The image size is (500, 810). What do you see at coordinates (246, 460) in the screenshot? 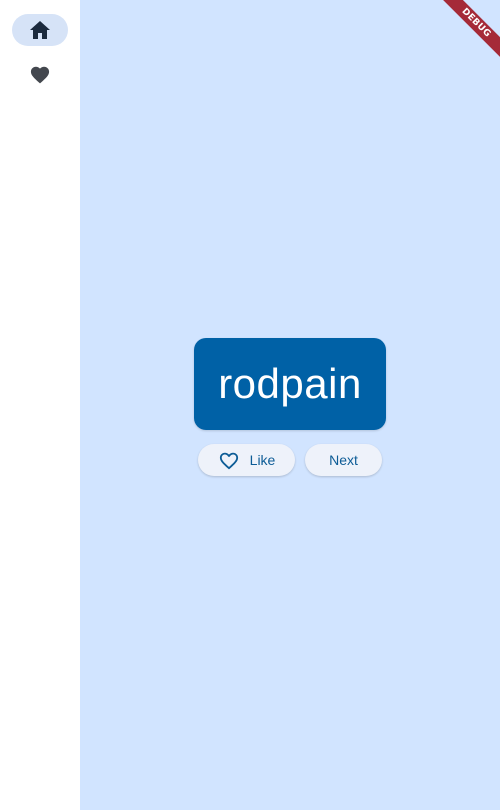
I see `like-button: Like` at bounding box center [246, 460].